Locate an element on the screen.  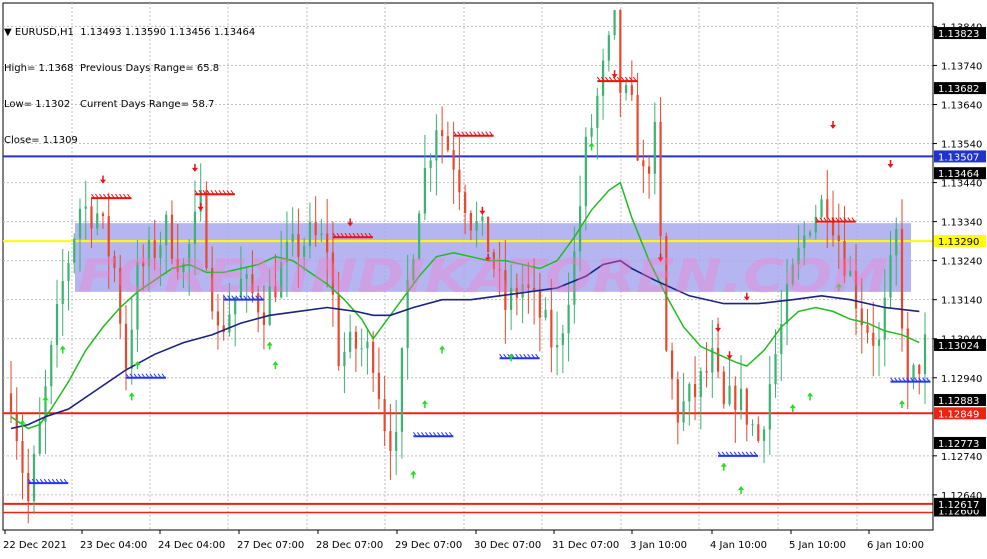
price-tag-label: 1.13464 is located at coordinates (958, 174).